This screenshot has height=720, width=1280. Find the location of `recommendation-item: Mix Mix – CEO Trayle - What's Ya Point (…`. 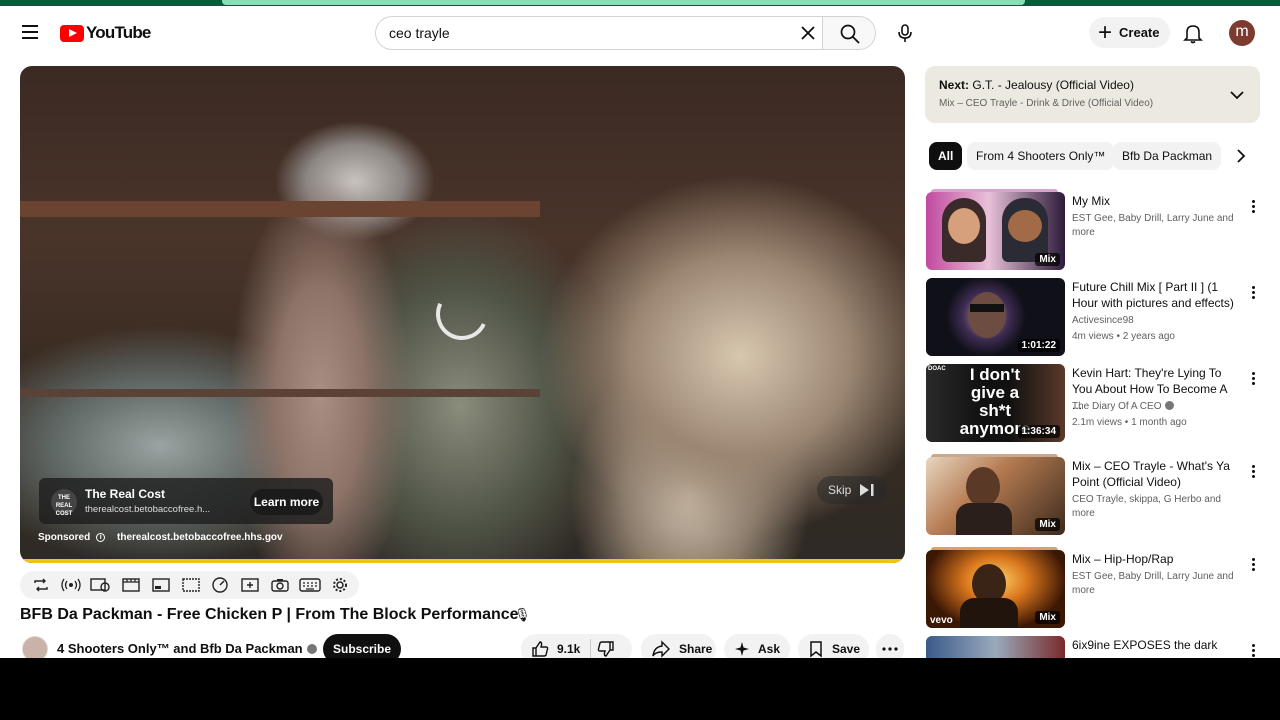

recommendation-item: Mix Mix – CEO Trayle - What's Ya Point (… is located at coordinates (1092, 495).